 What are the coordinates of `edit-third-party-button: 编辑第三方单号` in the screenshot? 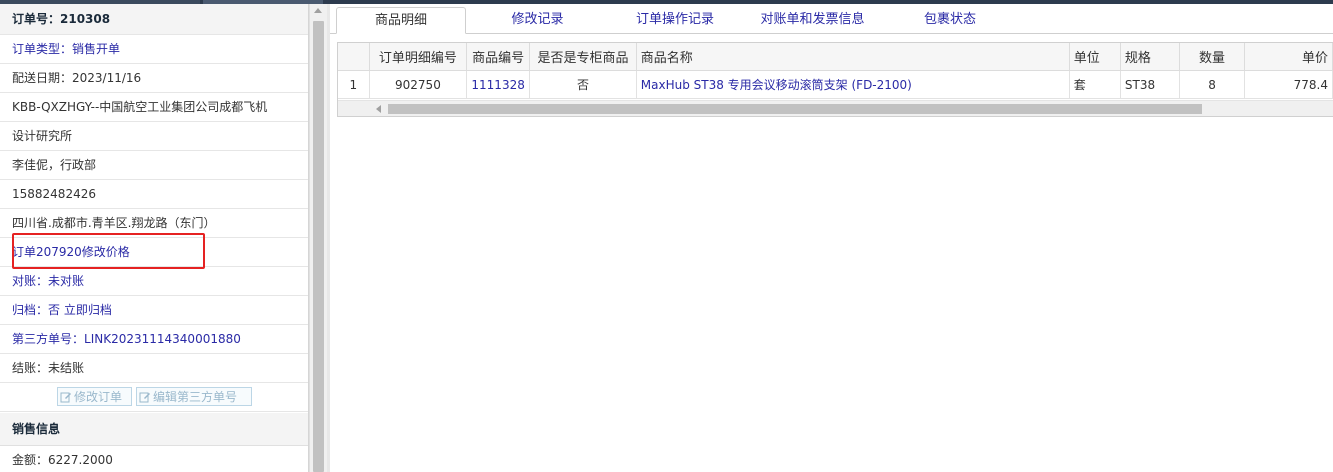 It's located at (194, 396).